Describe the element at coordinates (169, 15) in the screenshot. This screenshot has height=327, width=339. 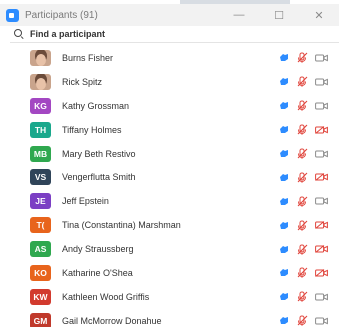
I see `title-bar: Participants (91) — ☐ ✕` at that location.